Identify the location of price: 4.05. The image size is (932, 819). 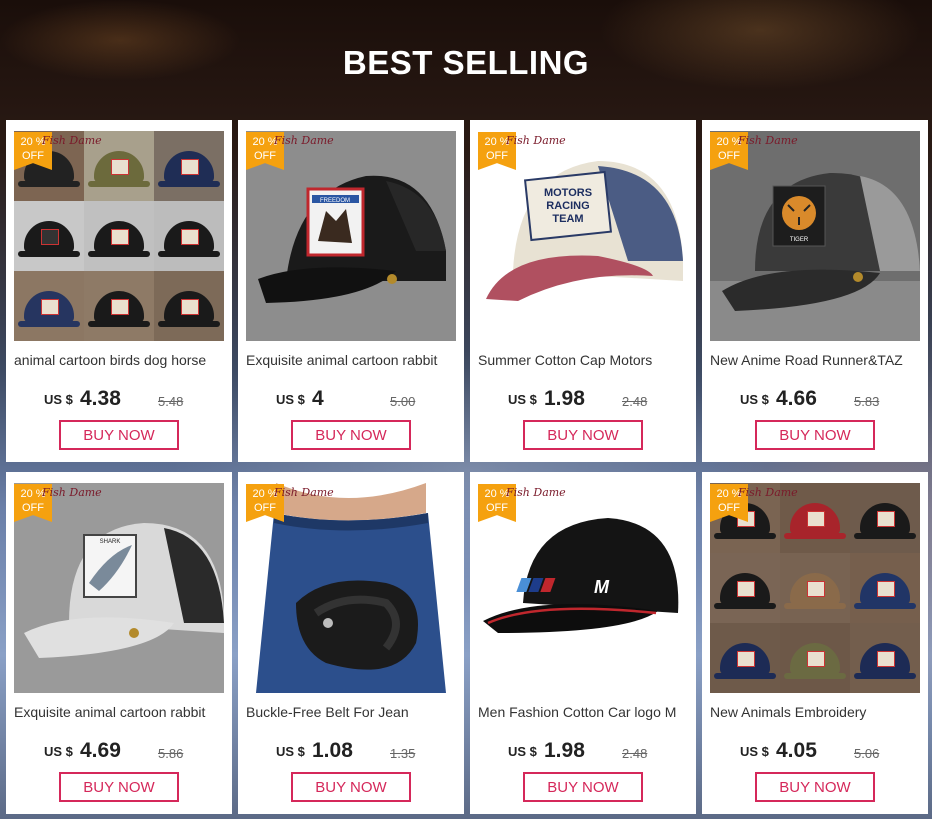
(796, 750).